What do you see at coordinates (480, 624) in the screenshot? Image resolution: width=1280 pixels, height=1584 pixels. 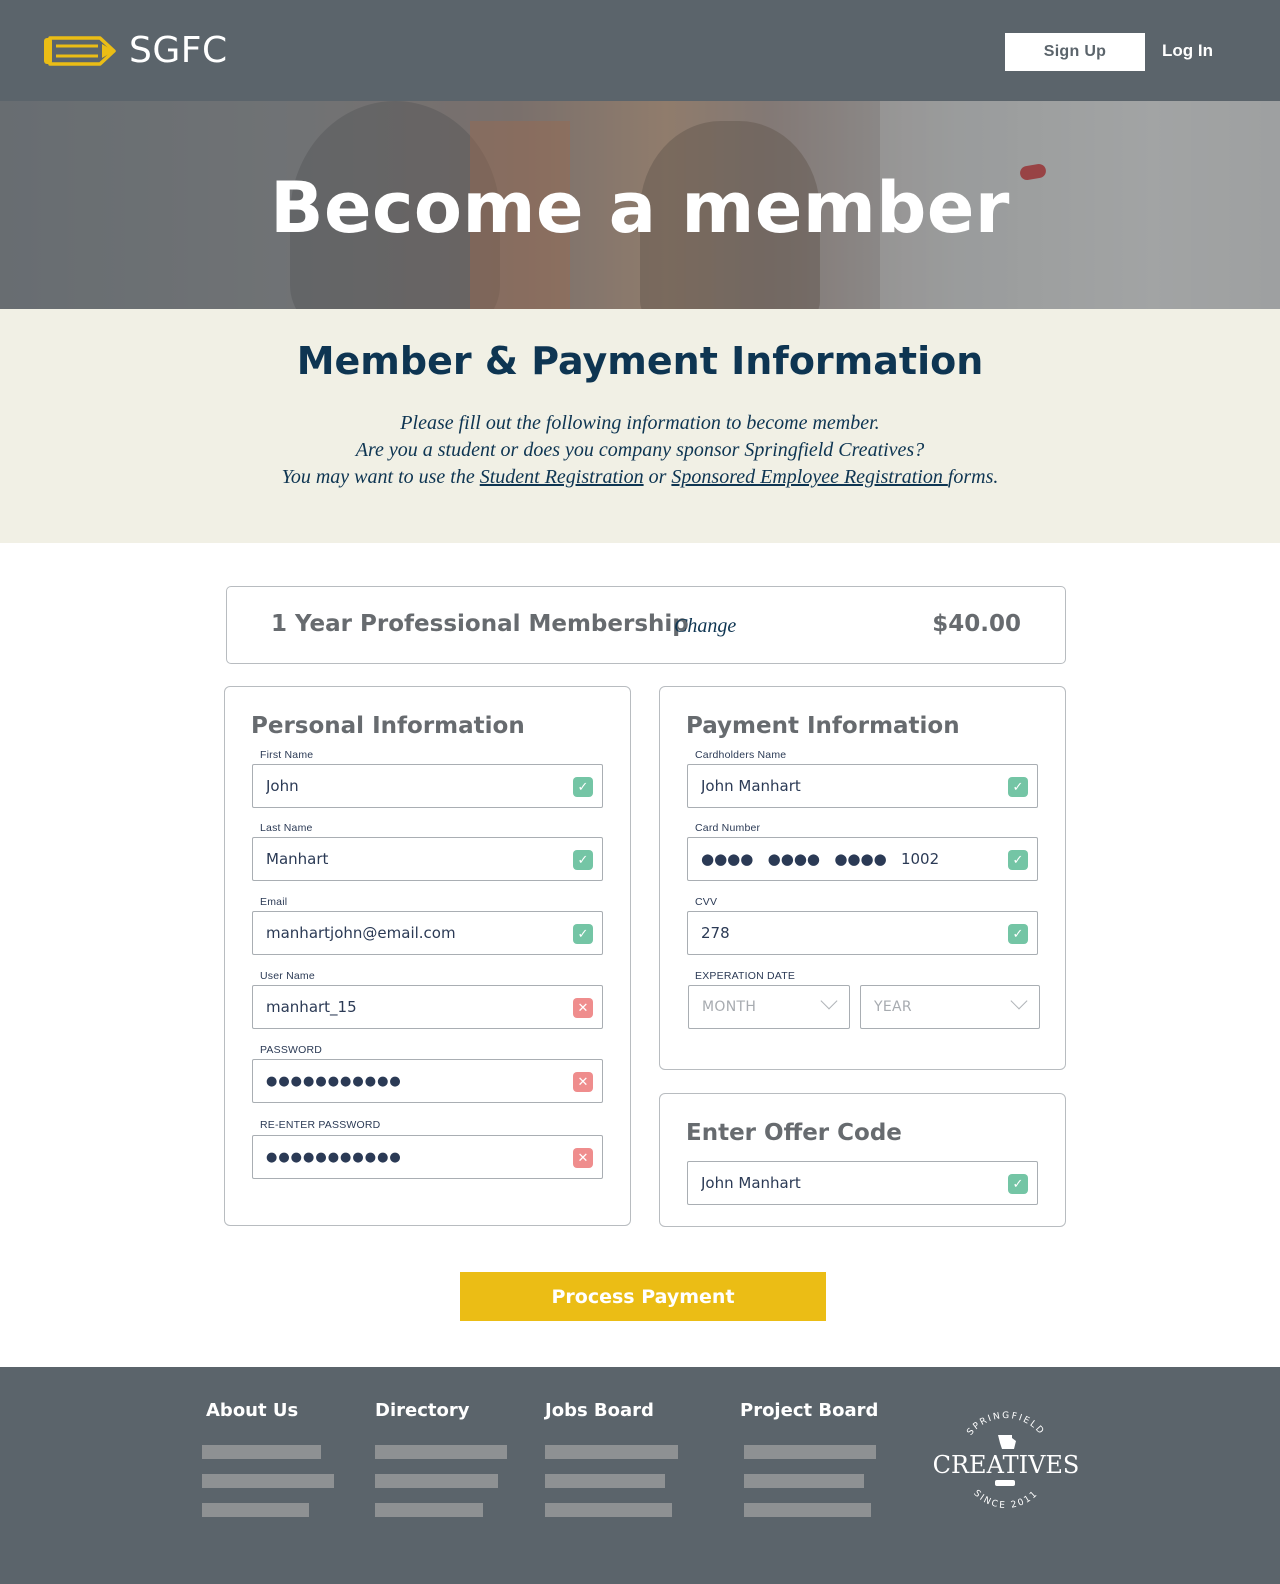 I see `membership-name: 1 Year Professional Membership` at bounding box center [480, 624].